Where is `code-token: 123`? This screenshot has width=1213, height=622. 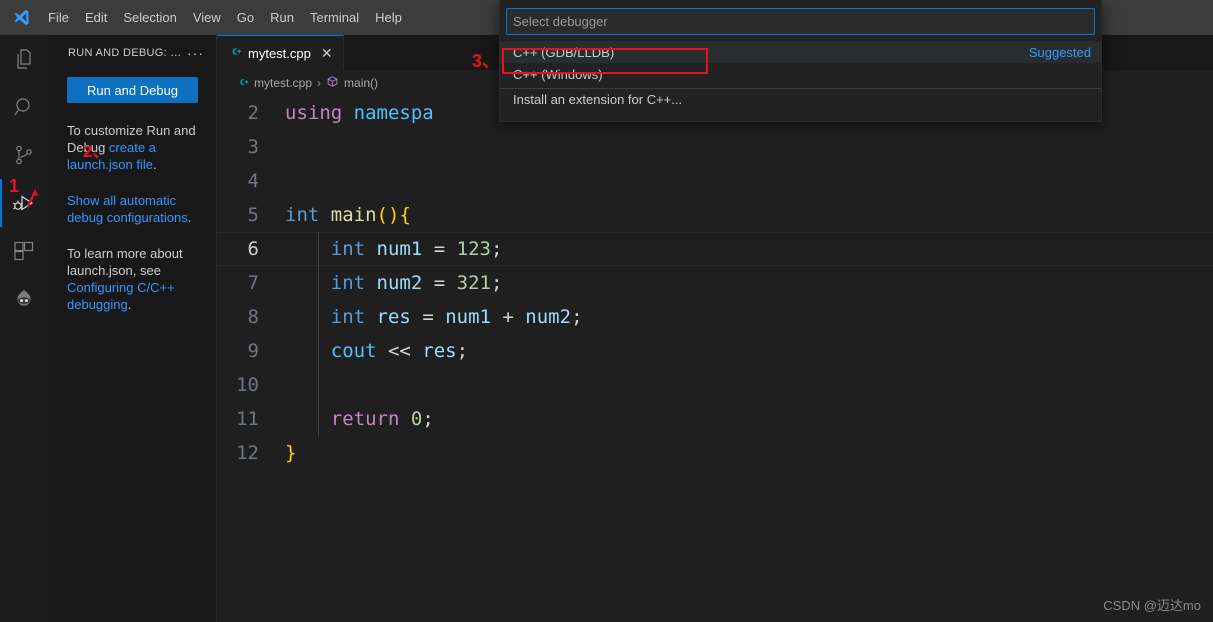
code-token: 123 is located at coordinates (473, 249).